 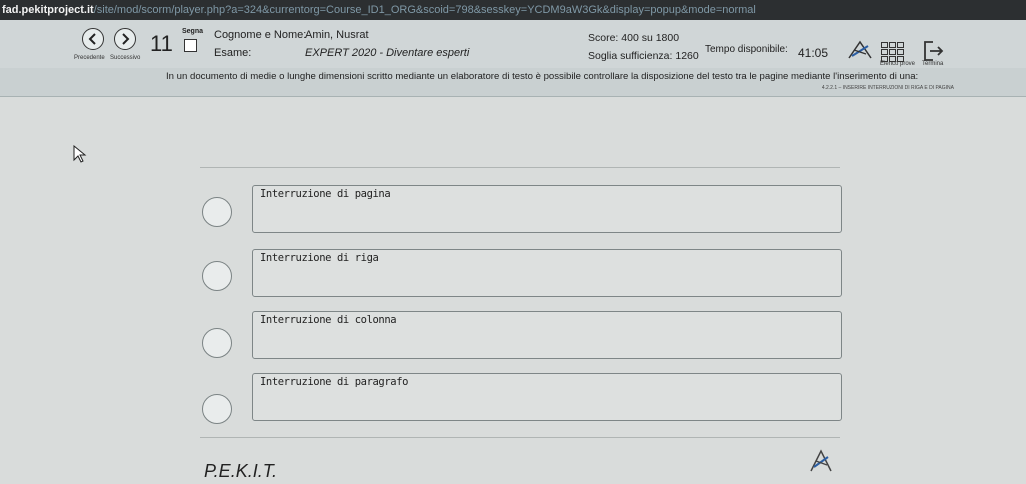 I want to click on logo-icon, so click(x=860, y=49).